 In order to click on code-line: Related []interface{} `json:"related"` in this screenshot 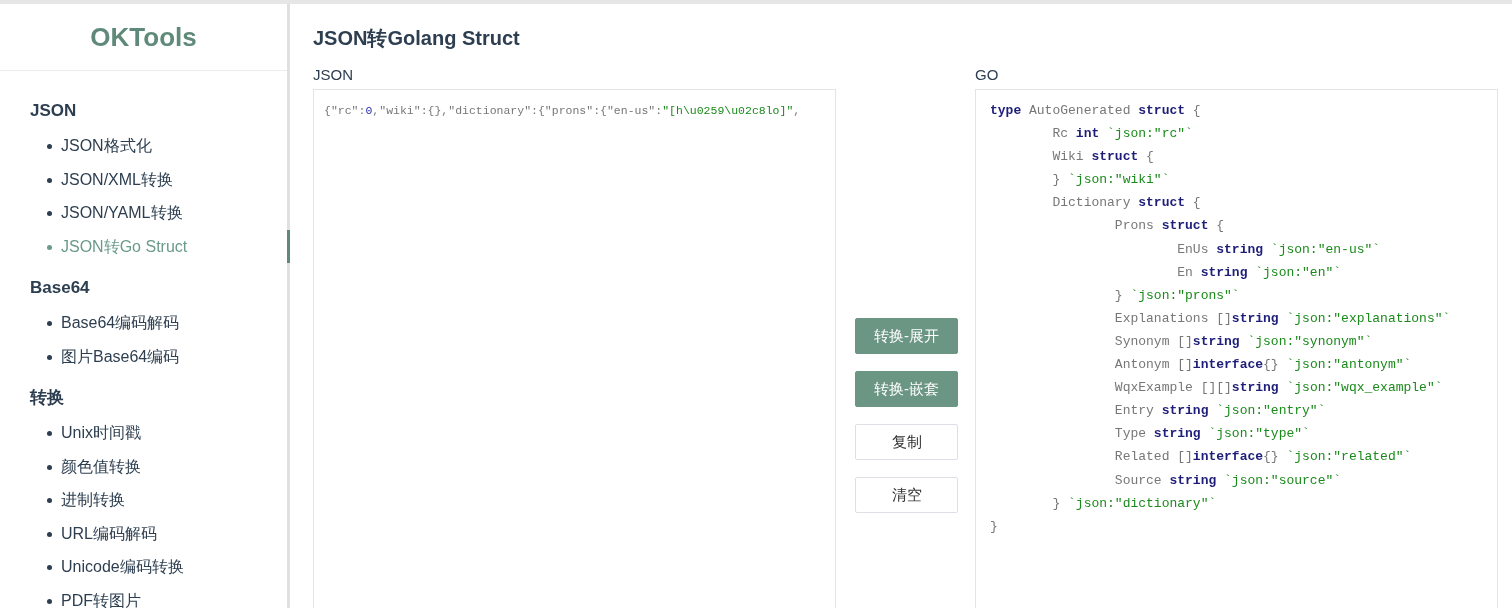, I will do `click(1262, 457)`.